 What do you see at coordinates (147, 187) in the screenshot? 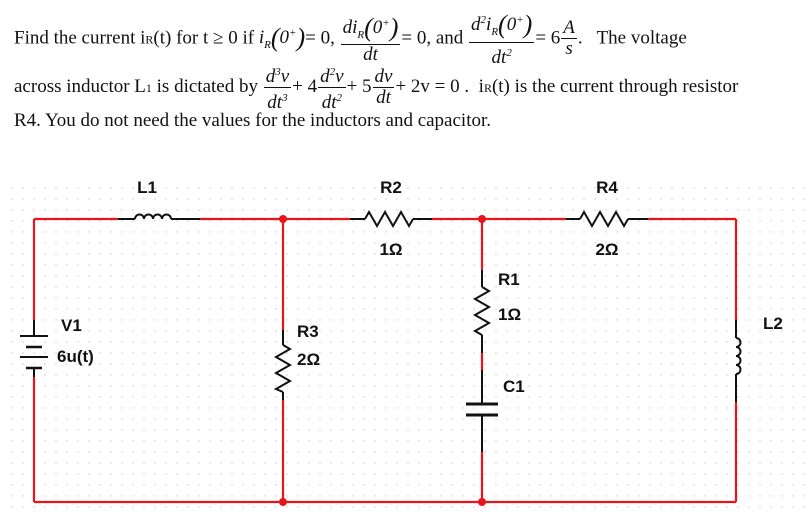
I see `label-L1: L1` at bounding box center [147, 187].